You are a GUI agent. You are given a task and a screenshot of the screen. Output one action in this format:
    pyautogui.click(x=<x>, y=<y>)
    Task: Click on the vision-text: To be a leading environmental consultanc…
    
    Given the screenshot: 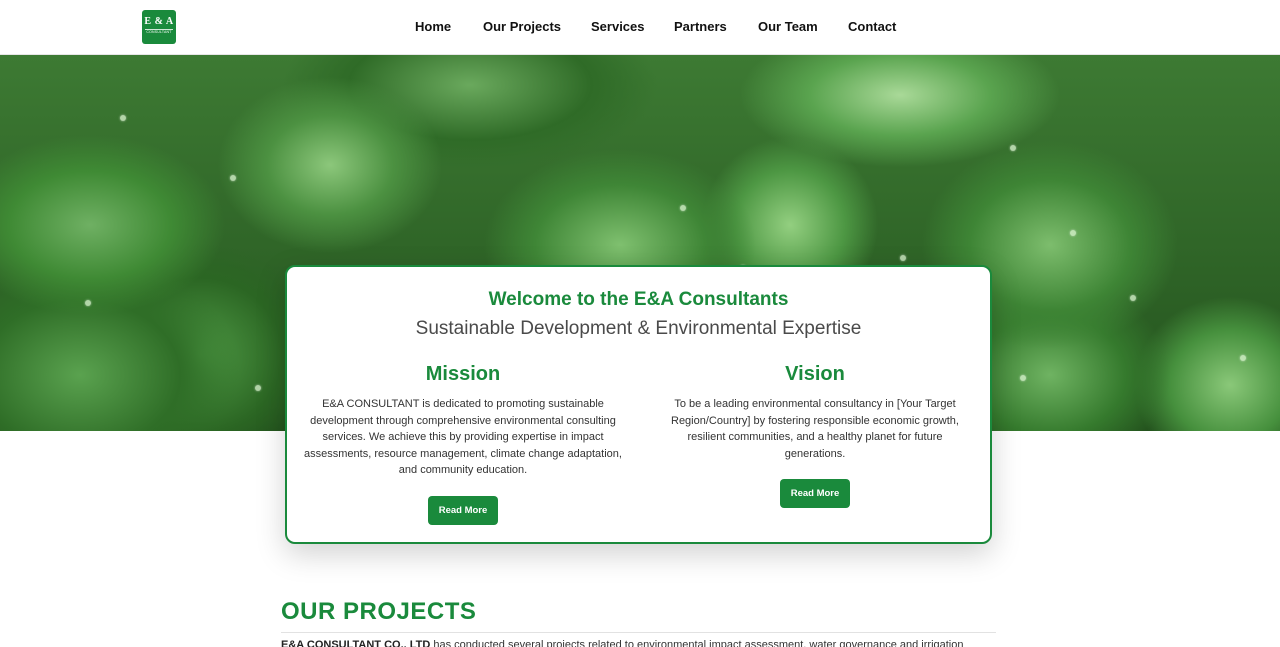 What is the action you would take?
    pyautogui.click(x=815, y=429)
    